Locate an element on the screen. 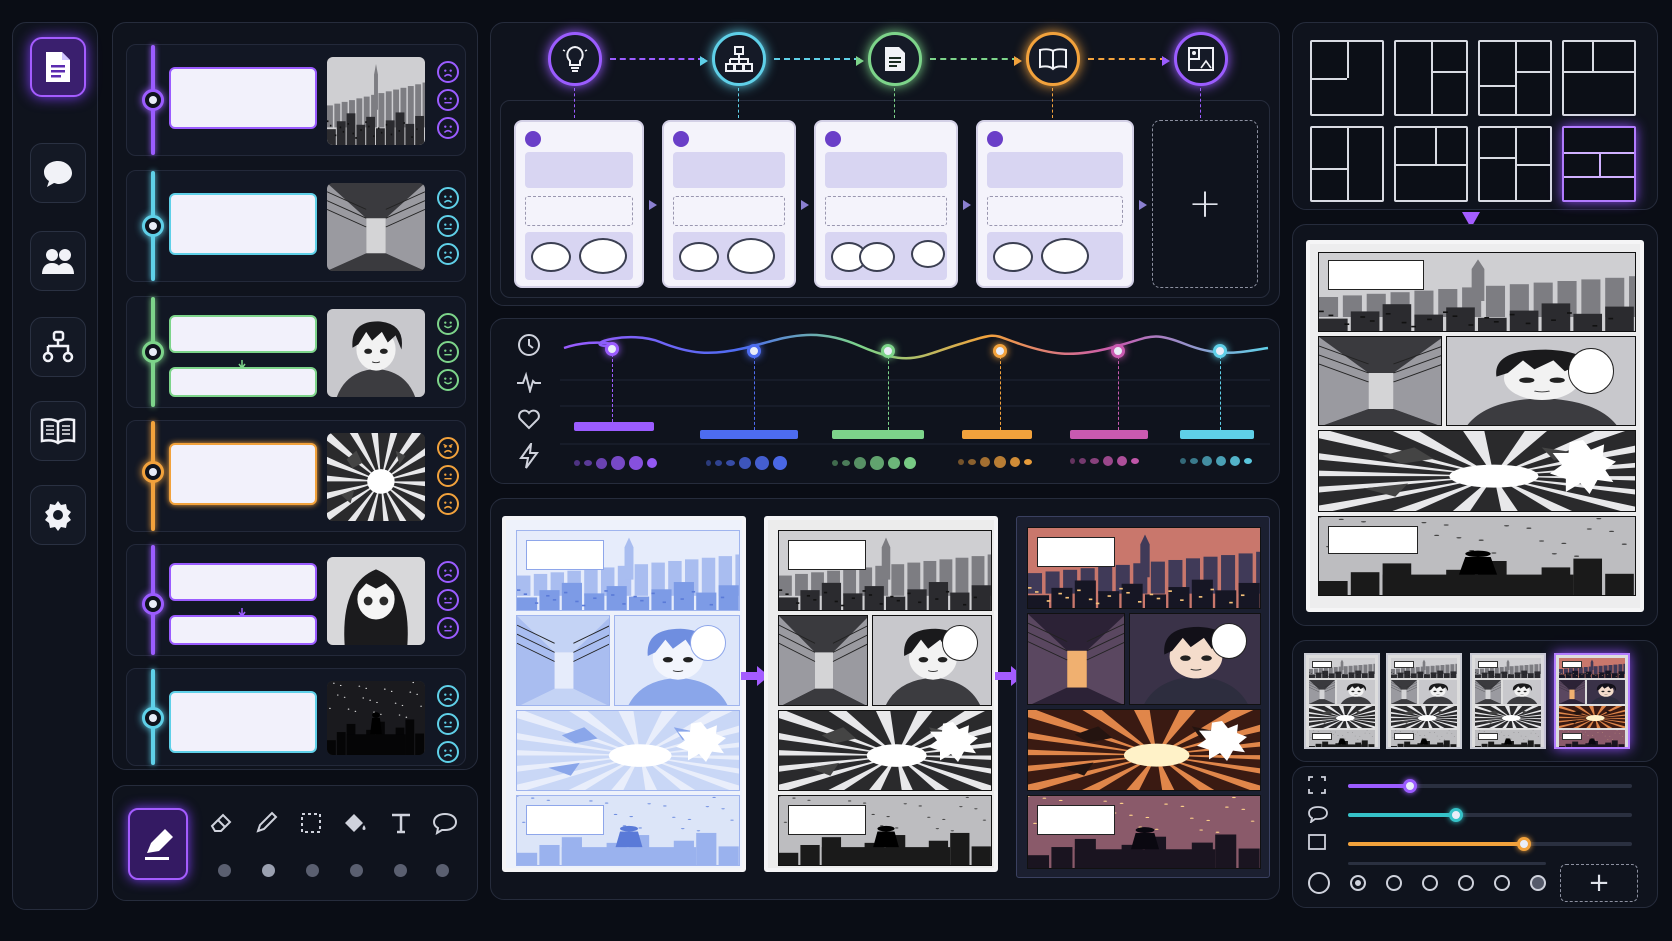  rail-structure-button is located at coordinates (58, 347).